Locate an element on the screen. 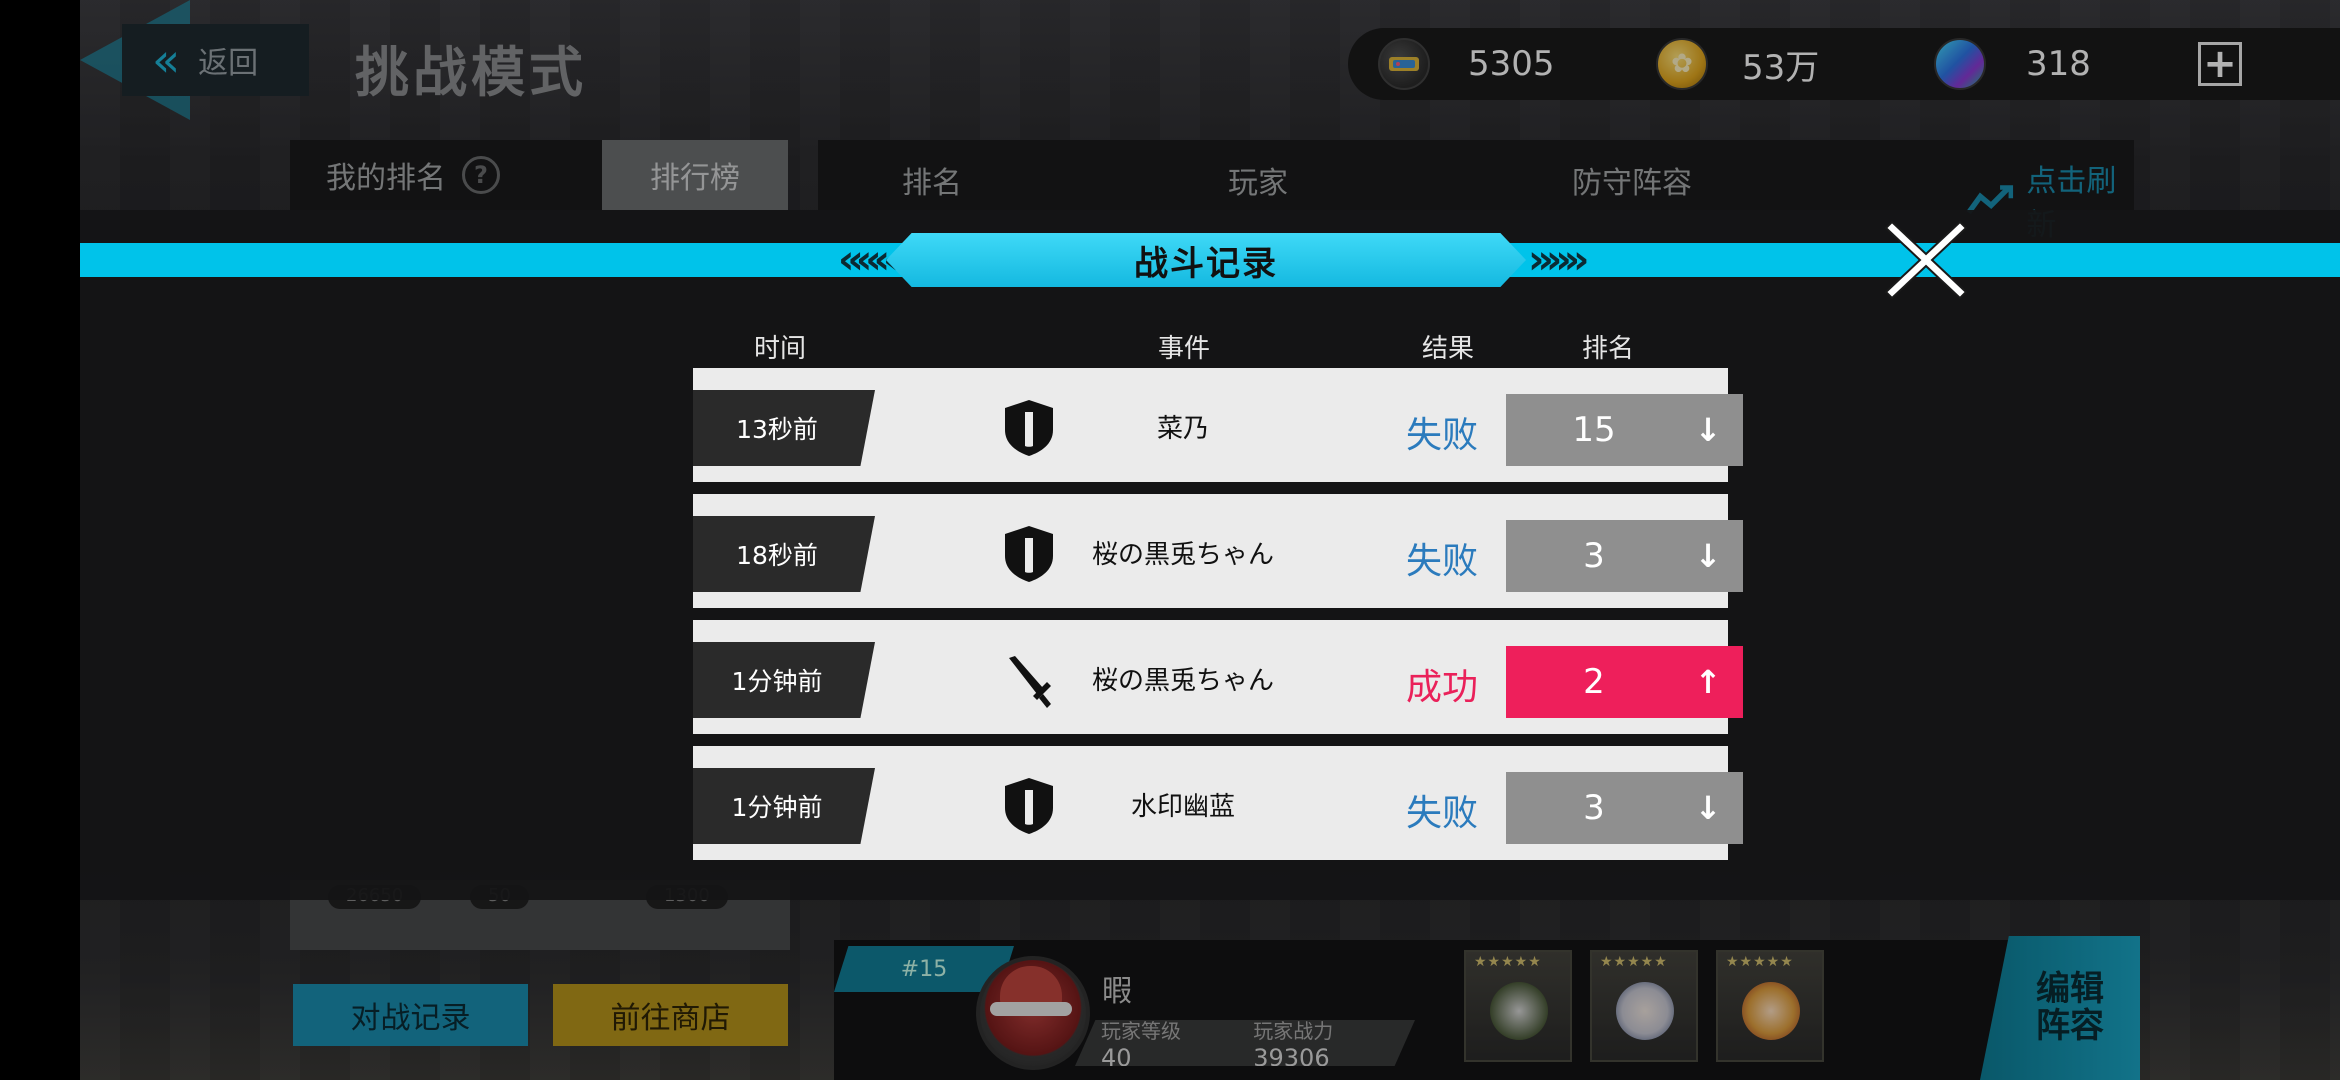  rank-value: 2 is located at coordinates (1594, 682).